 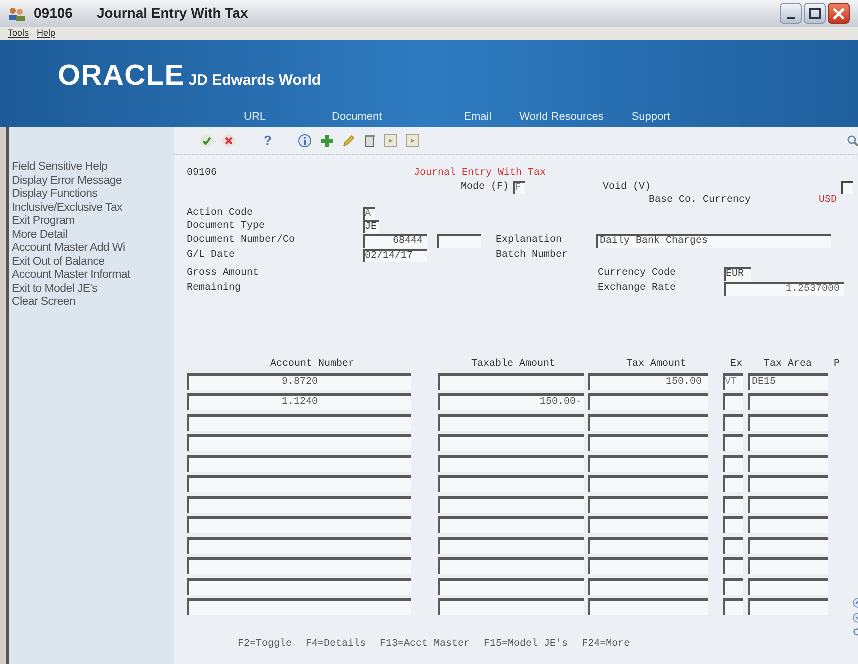 What do you see at coordinates (255, 116) in the screenshot?
I see `nav-link: URL` at bounding box center [255, 116].